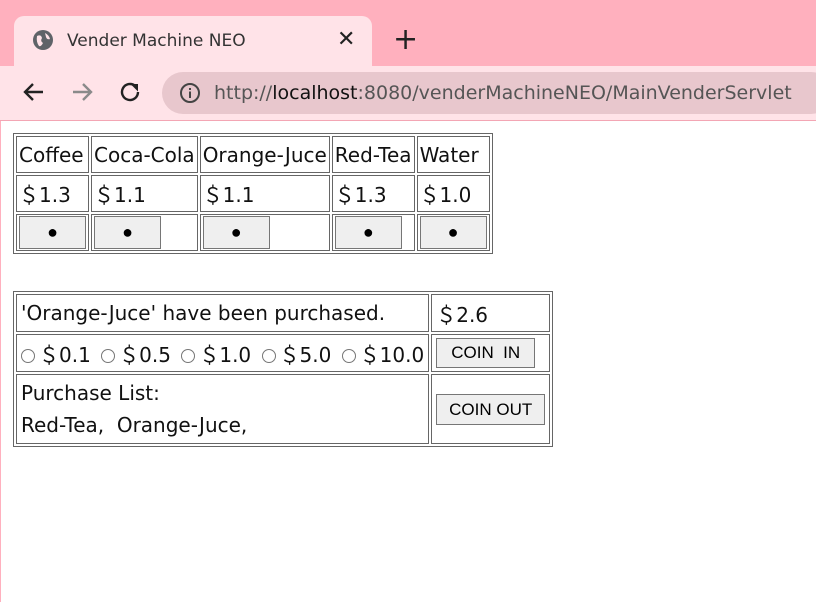  What do you see at coordinates (65, 354) in the screenshot?
I see `coin-label: ＄0.1` at bounding box center [65, 354].